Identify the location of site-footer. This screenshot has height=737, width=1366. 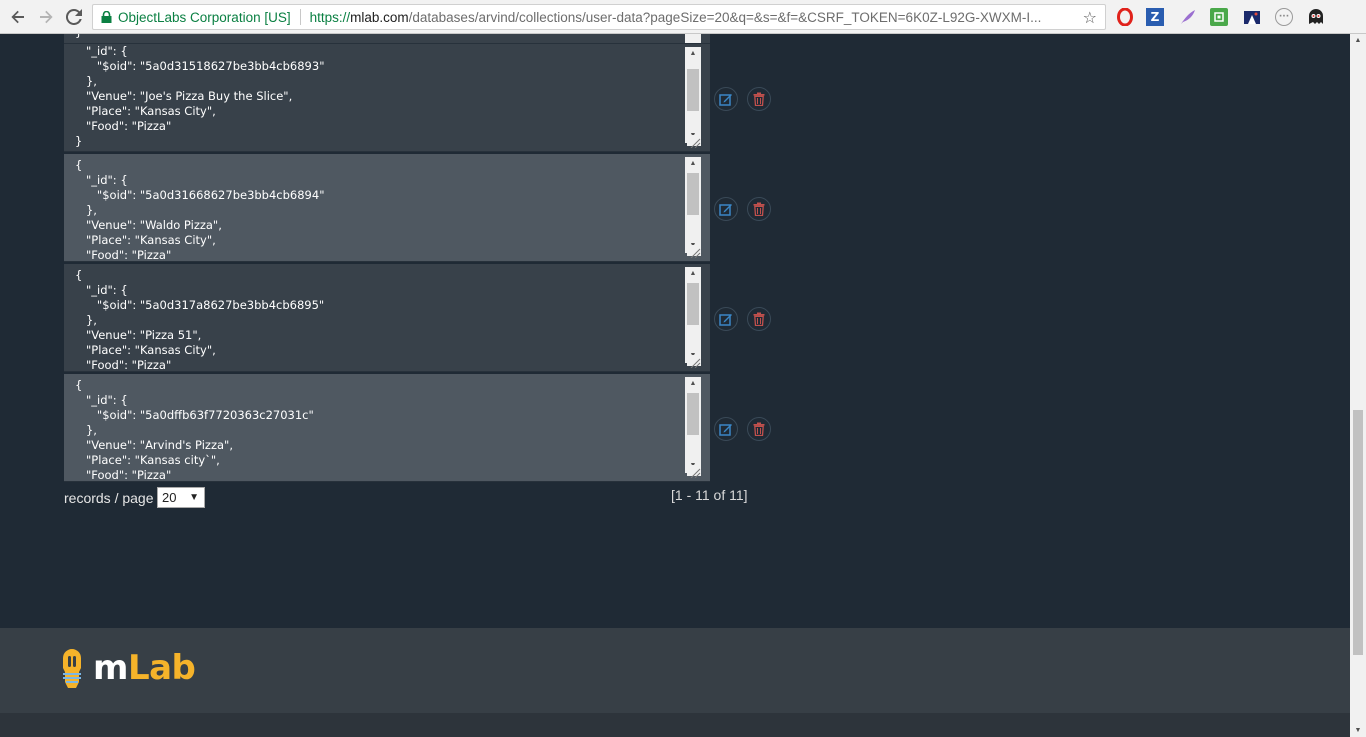
(675, 670).